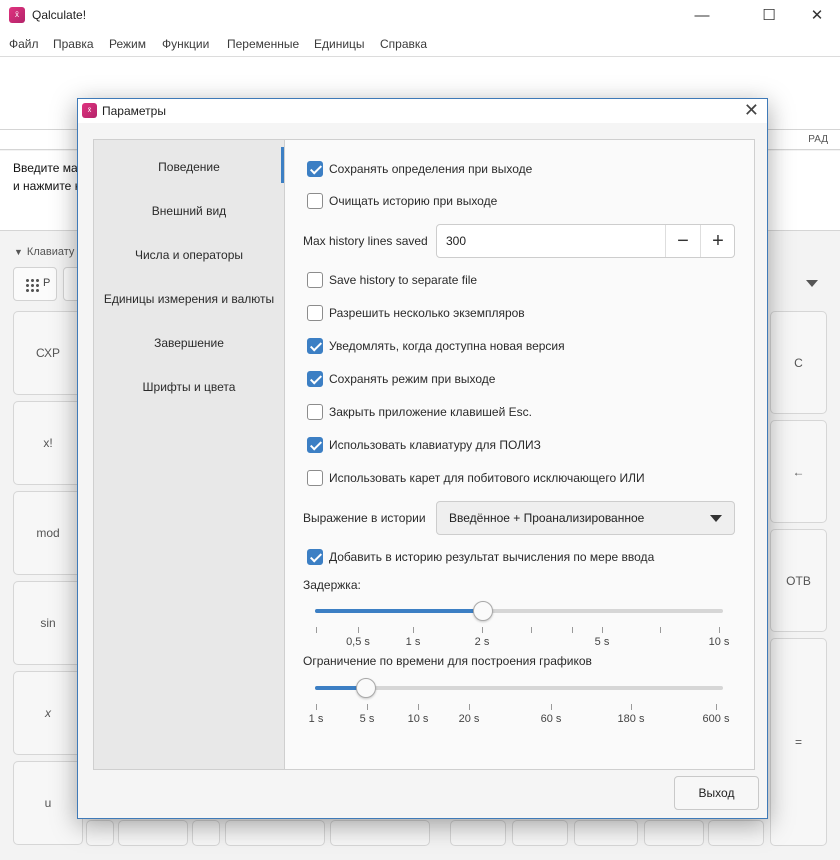  I want to click on sidebar-item-appearance: Внешний вид, so click(189, 211).